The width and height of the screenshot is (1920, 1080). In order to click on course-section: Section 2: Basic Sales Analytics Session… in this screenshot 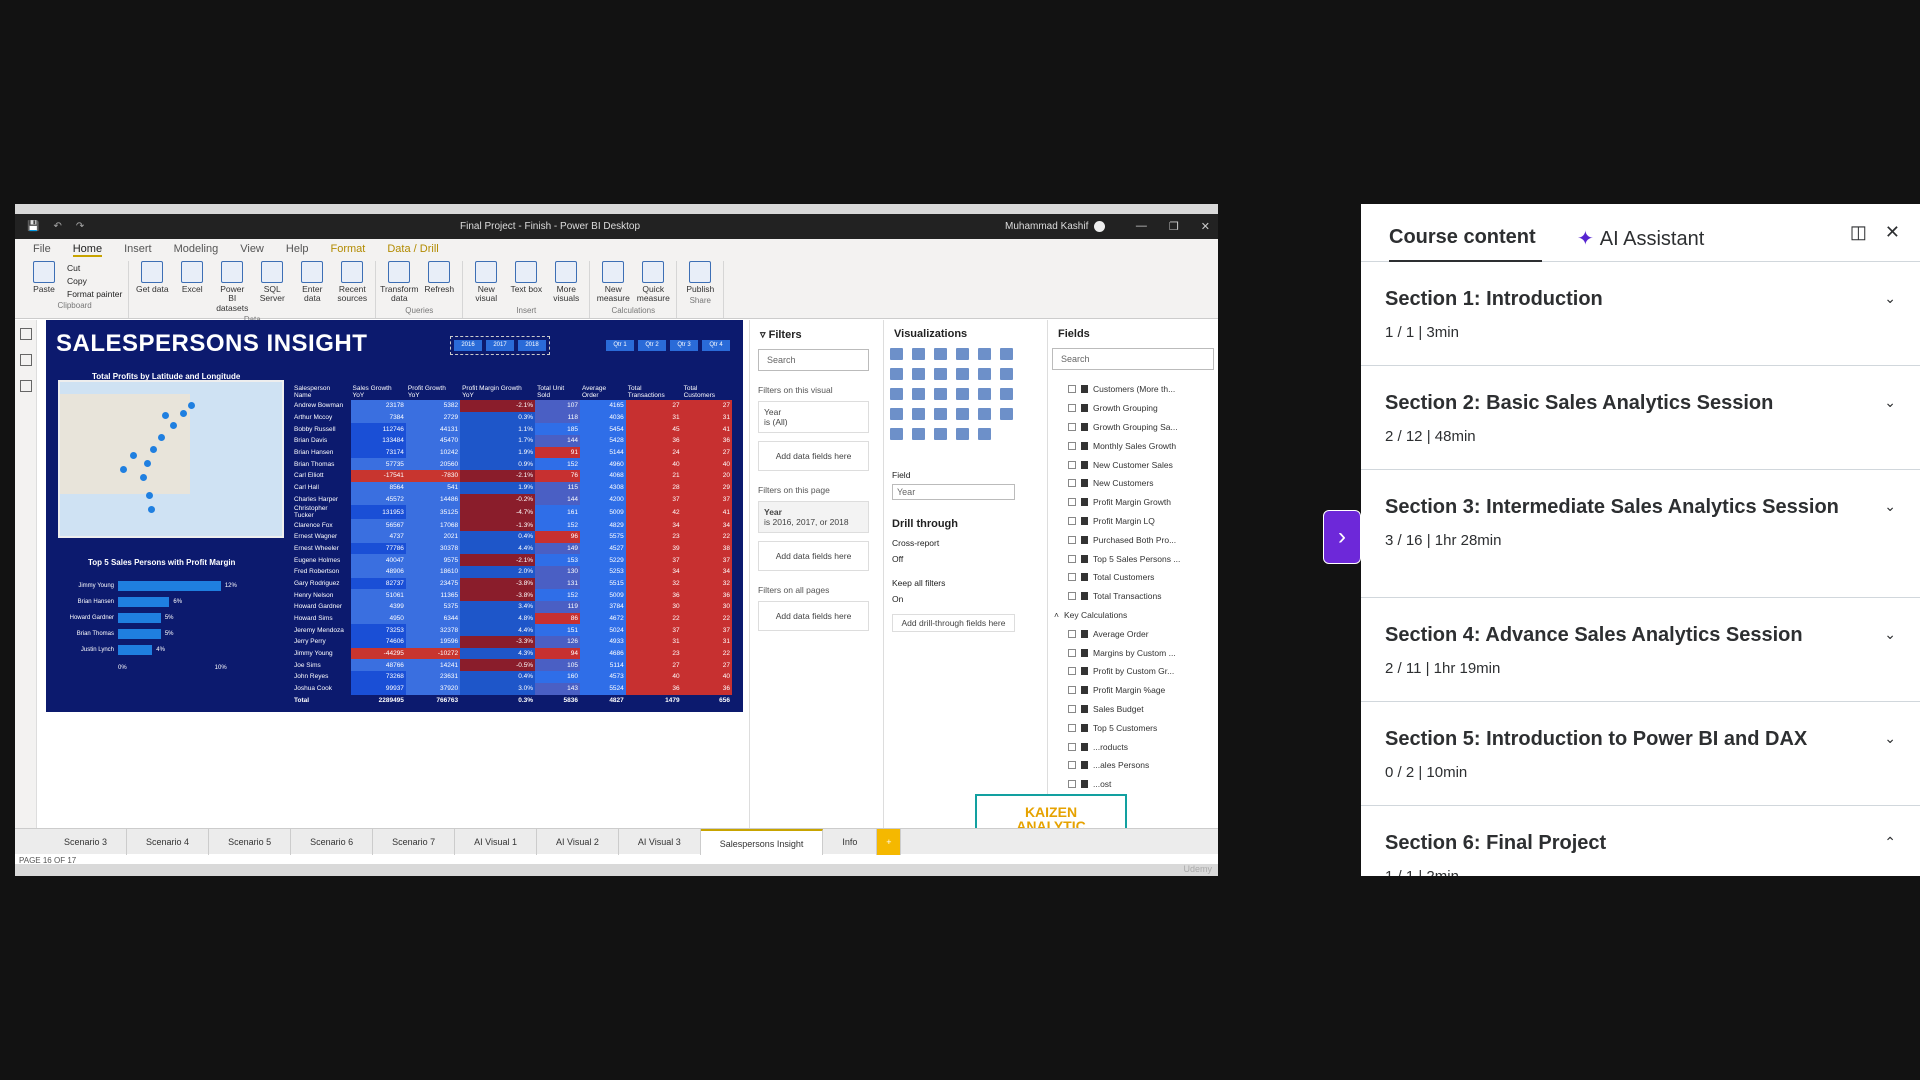, I will do `click(1640, 418)`.